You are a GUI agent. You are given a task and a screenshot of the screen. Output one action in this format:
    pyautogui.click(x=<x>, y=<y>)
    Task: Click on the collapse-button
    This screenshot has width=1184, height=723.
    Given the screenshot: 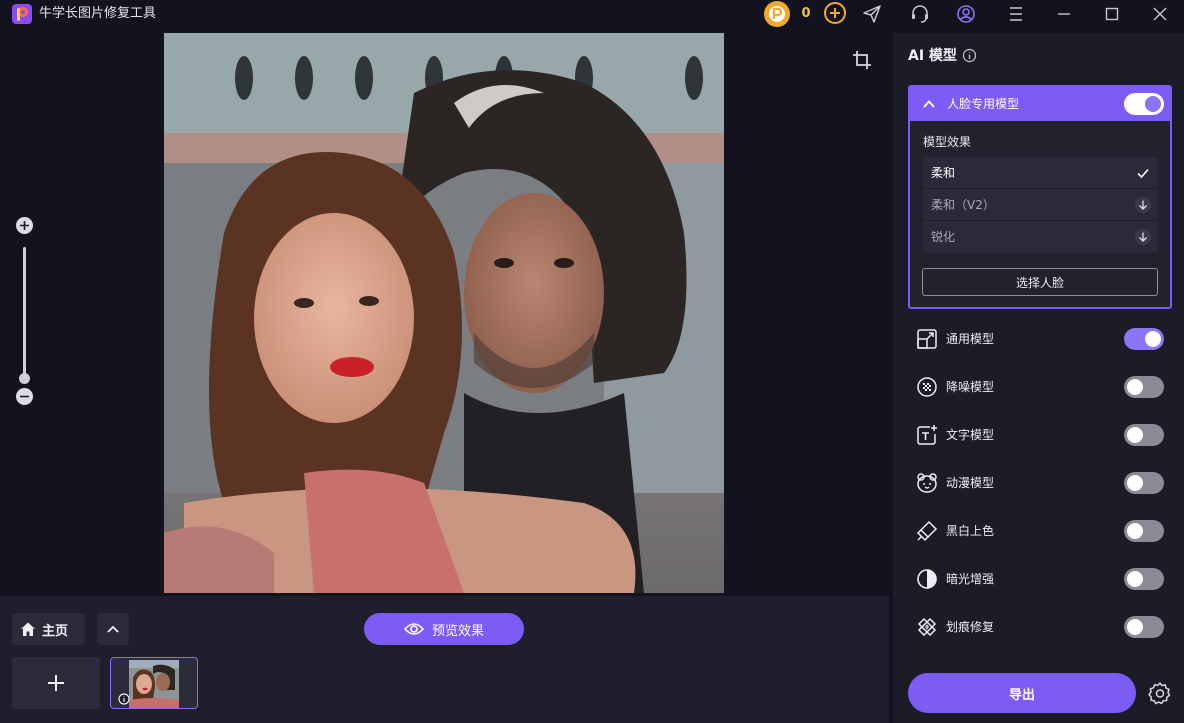 What is the action you would take?
    pyautogui.click(x=113, y=629)
    